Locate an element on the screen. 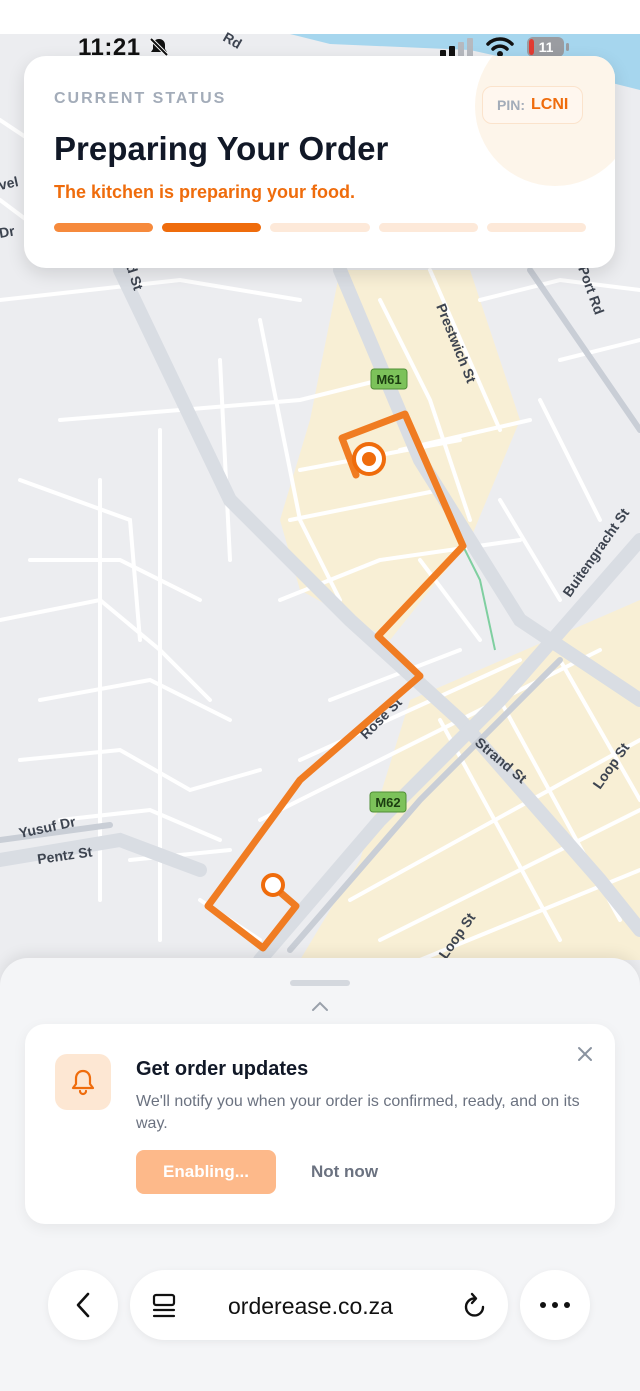 This screenshot has width=640, height=1391. address-bar: orderease.co.za is located at coordinates (319, 1305).